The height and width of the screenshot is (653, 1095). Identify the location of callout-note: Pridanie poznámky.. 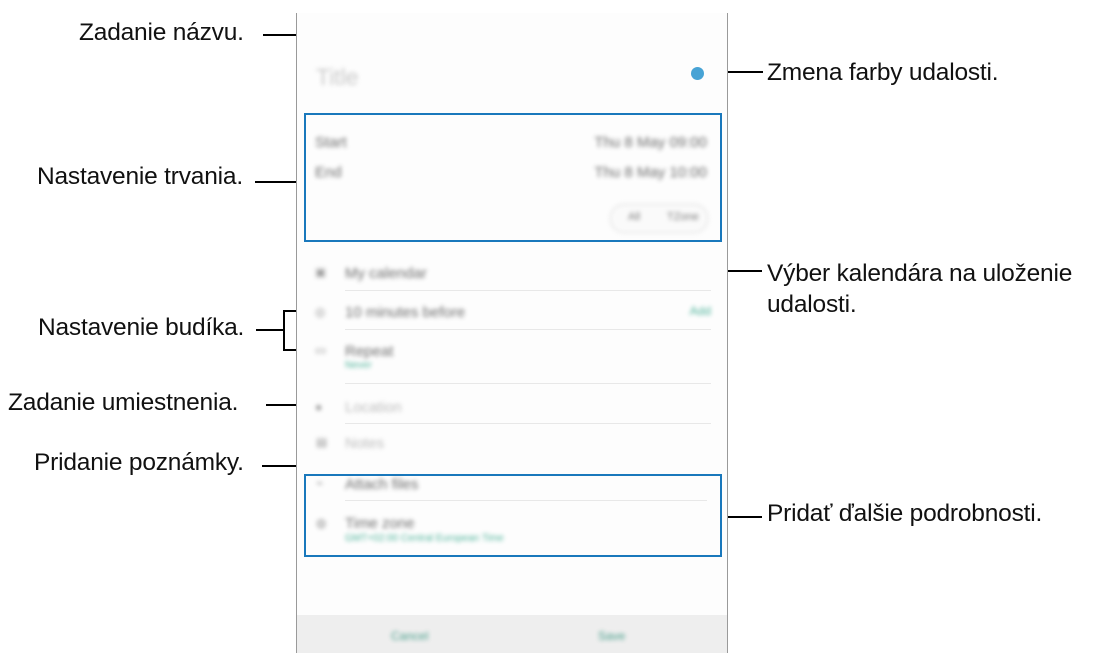
(139, 462).